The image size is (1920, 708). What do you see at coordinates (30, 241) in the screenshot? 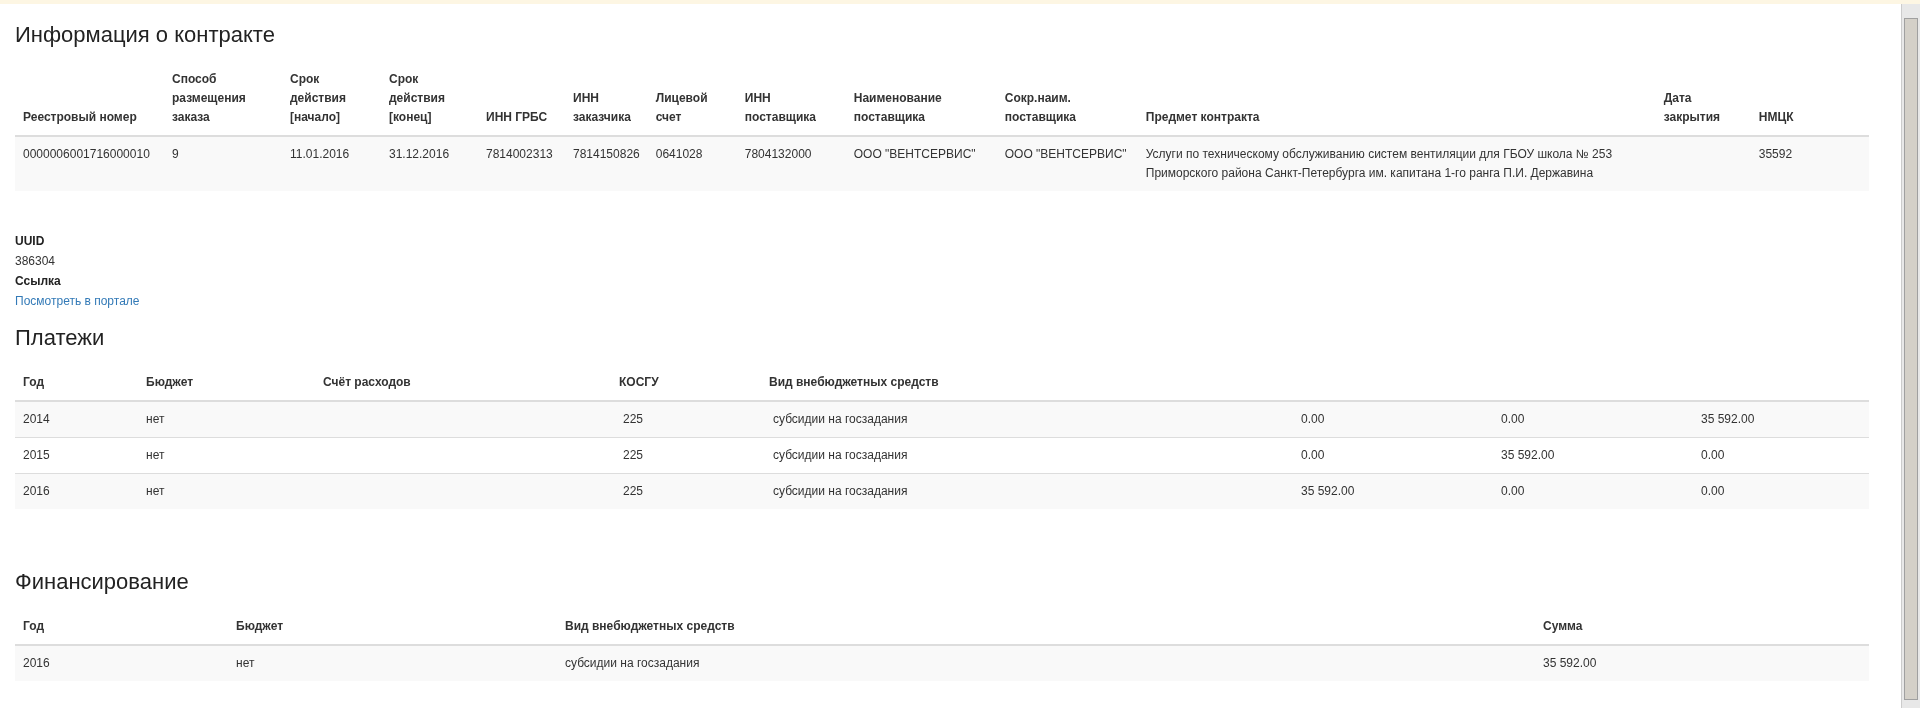
I see `field-label: UUID` at bounding box center [30, 241].